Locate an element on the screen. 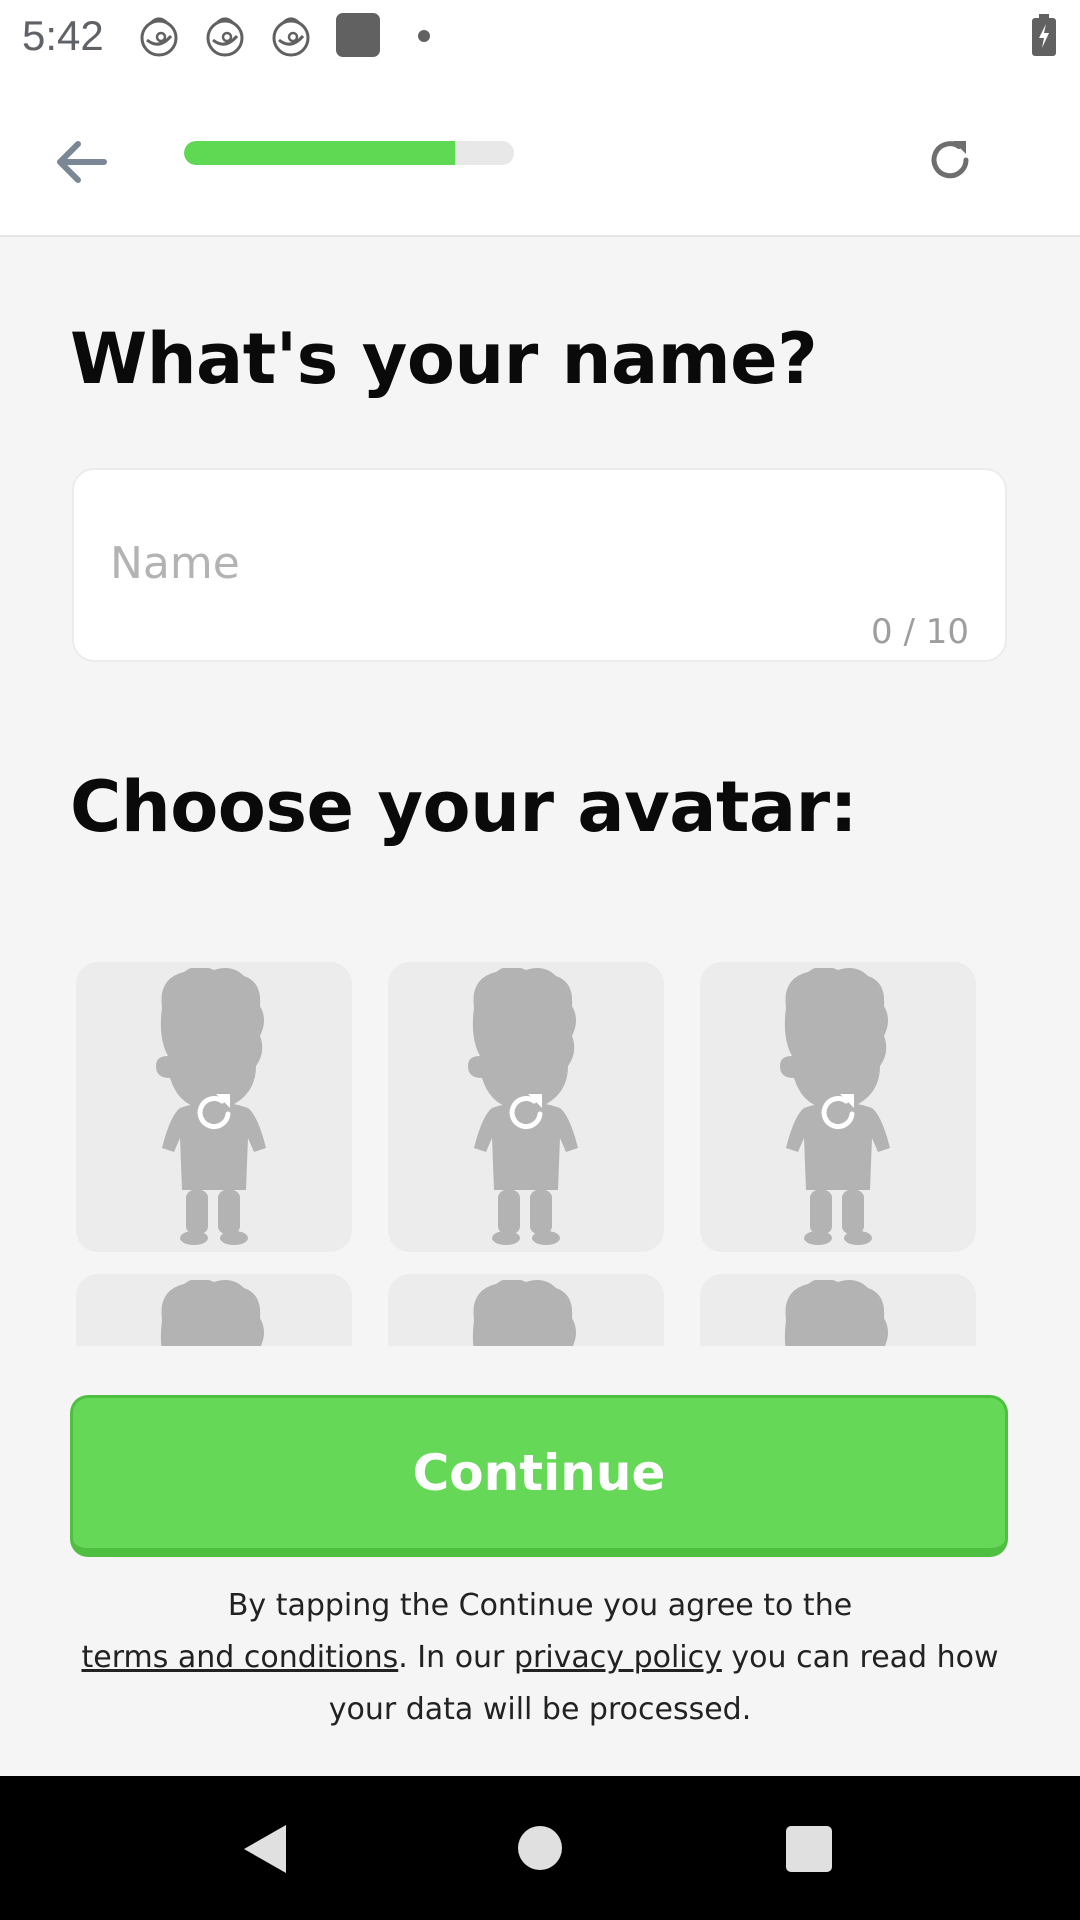  dot-icon is located at coordinates (424, 36).